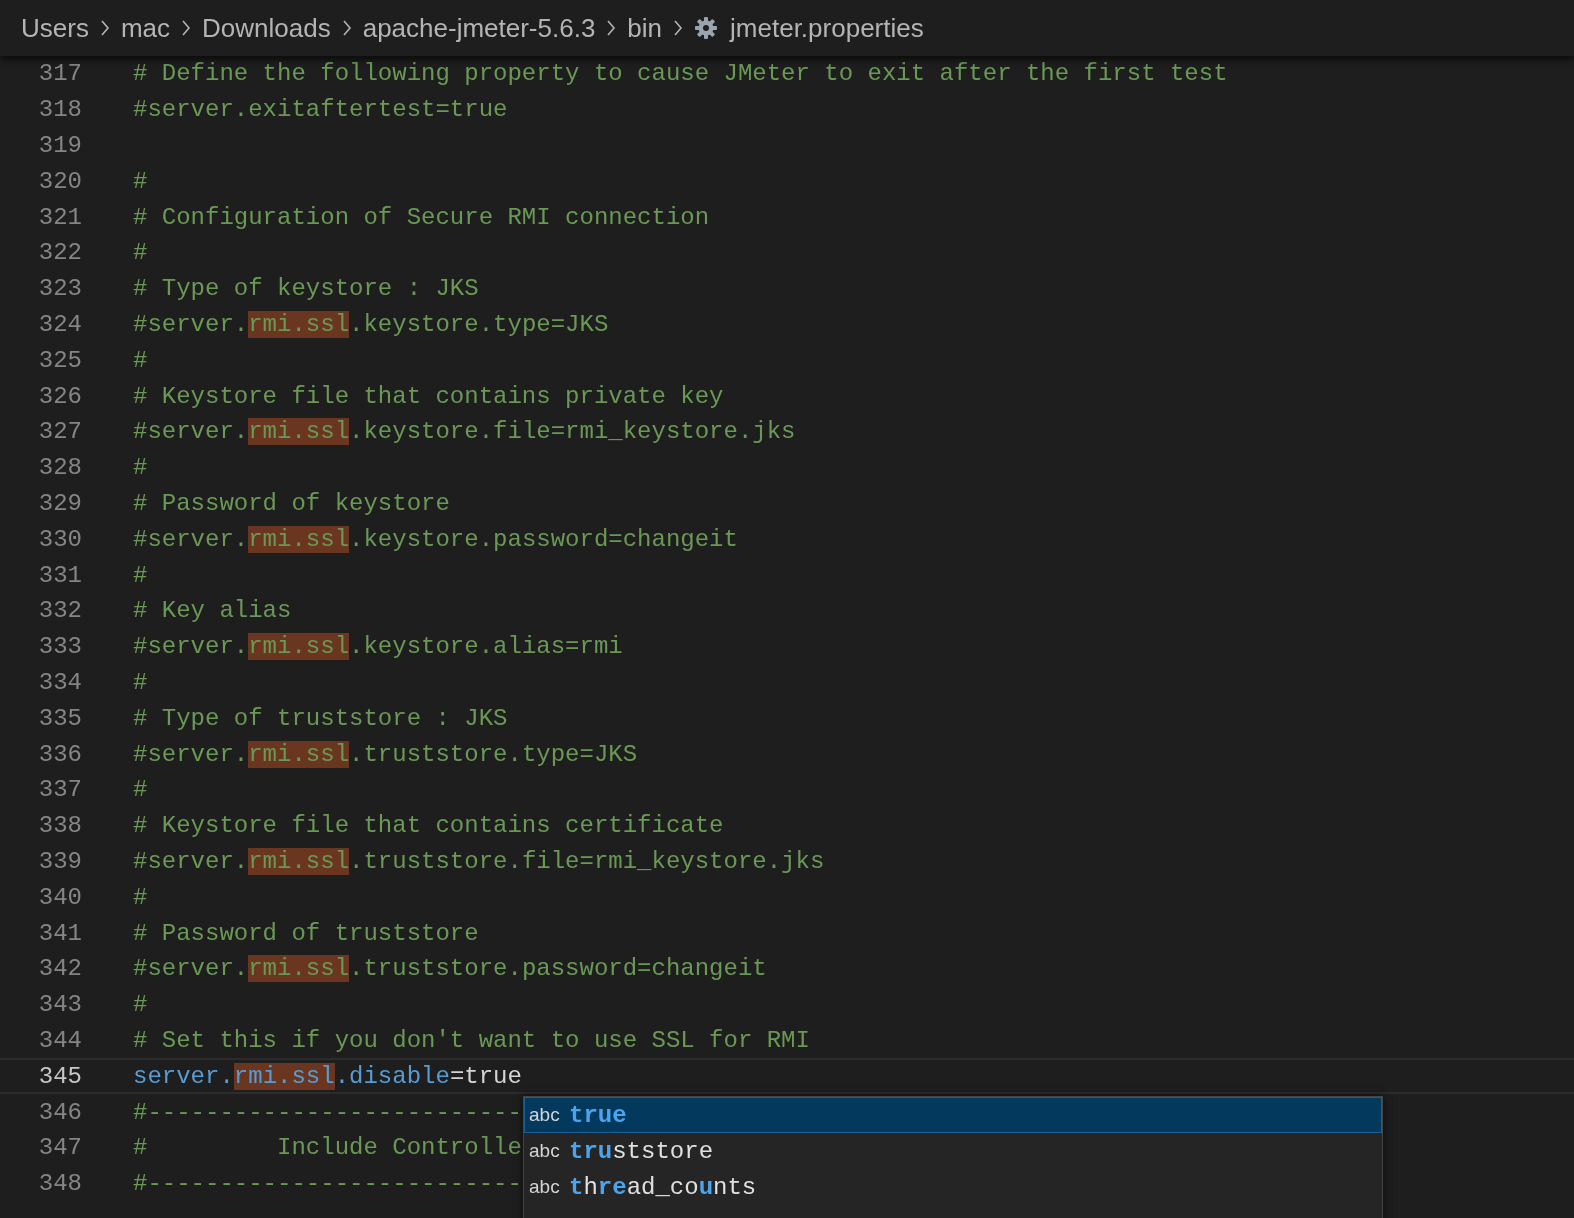  I want to click on code-line: # Password of keystore, so click(291, 503).